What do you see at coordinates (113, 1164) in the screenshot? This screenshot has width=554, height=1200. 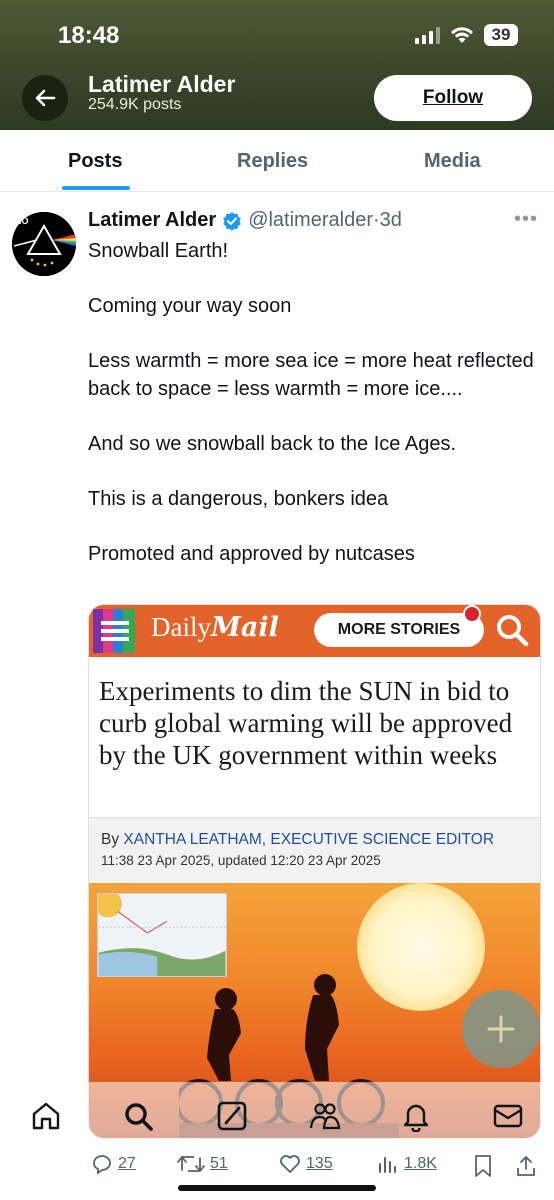 I see `reply-button: 27` at bounding box center [113, 1164].